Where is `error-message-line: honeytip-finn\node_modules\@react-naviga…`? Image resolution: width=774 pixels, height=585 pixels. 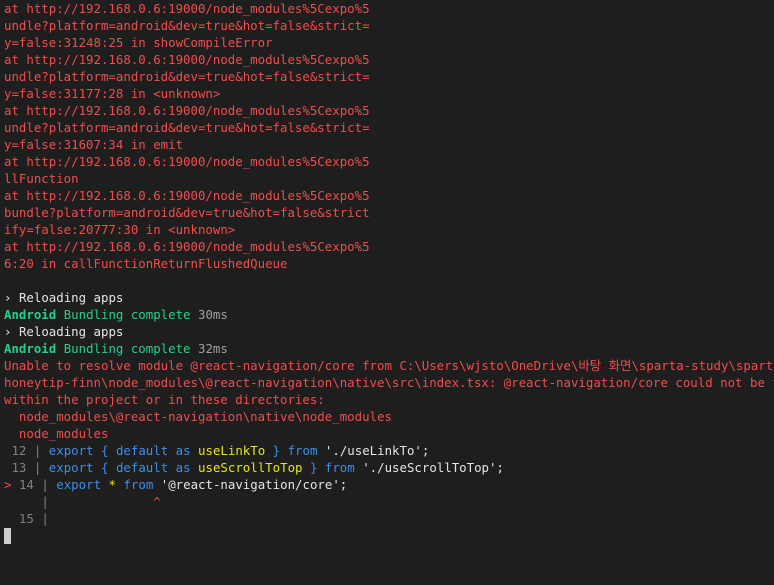
error-message-line: honeytip-finn\node_modules\@react-naviga… is located at coordinates (389, 382).